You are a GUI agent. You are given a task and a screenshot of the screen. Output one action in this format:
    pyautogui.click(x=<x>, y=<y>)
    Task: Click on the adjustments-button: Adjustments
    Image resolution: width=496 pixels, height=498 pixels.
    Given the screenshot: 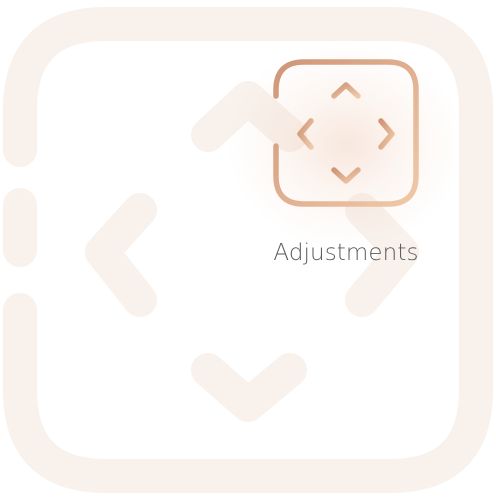 What is the action you would take?
    pyautogui.click(x=346, y=160)
    